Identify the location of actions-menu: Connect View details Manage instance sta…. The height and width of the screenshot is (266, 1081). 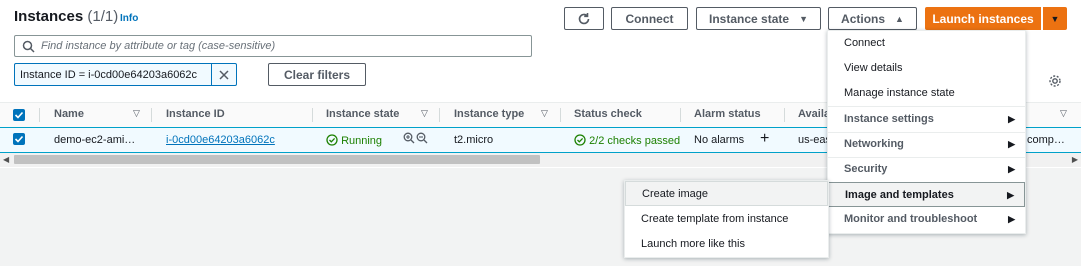
(926, 132).